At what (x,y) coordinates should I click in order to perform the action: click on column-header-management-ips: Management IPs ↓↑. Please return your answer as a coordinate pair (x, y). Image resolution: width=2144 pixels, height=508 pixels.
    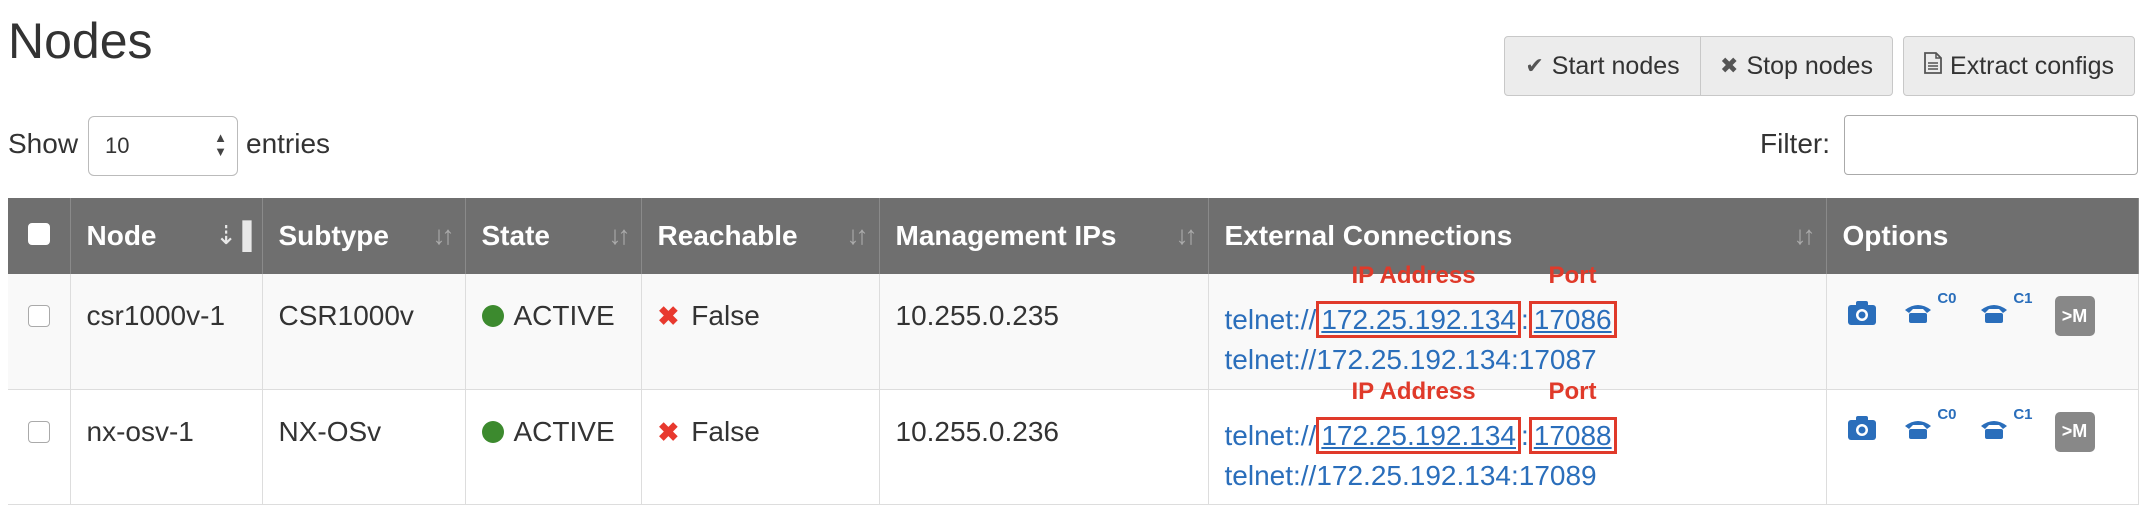
    Looking at the image, I should click on (1044, 236).